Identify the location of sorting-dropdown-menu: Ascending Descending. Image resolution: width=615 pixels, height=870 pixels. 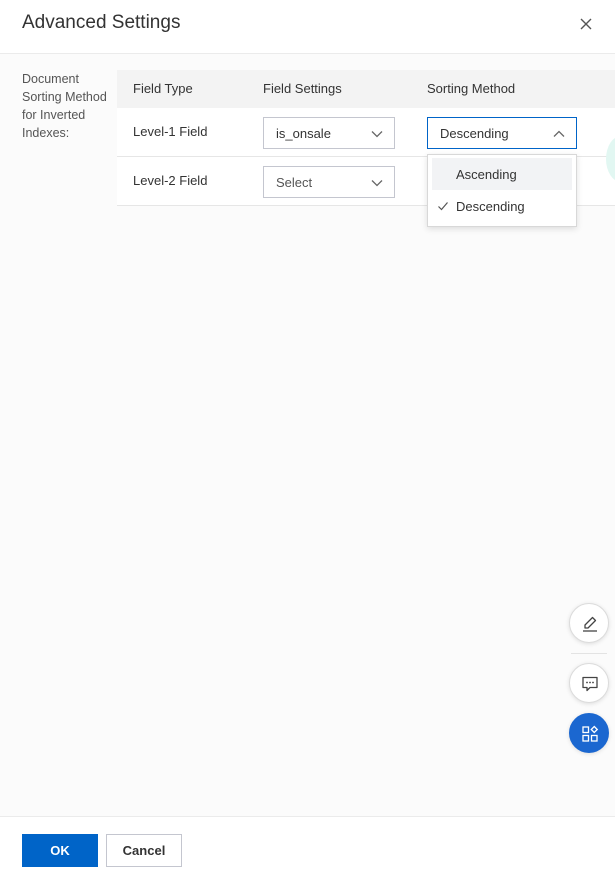
(502, 190).